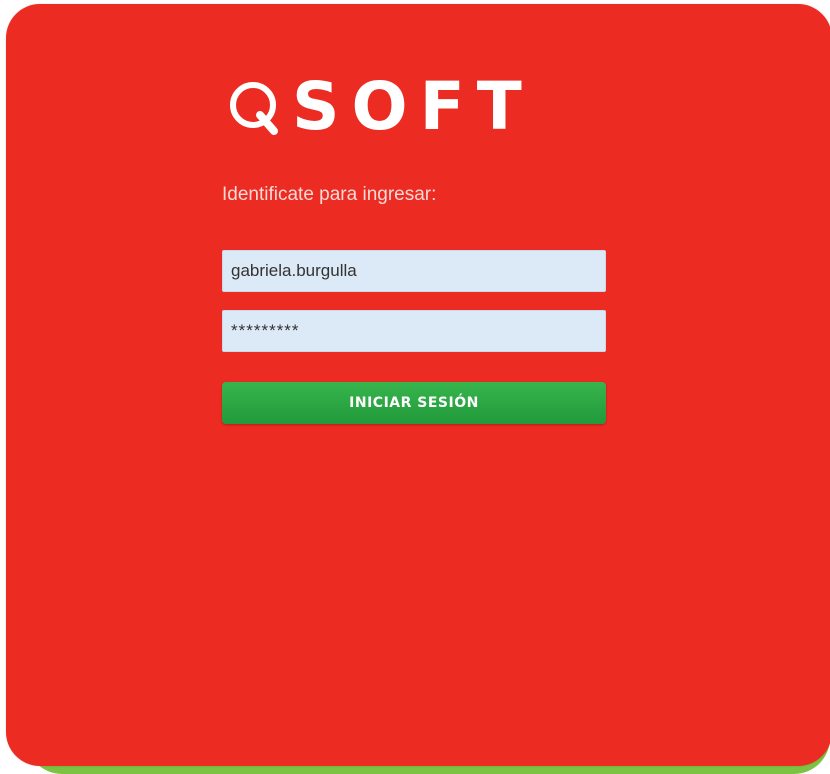 This screenshot has height=774, width=830. Describe the element at coordinates (414, 331) in the screenshot. I see `password-input` at that location.